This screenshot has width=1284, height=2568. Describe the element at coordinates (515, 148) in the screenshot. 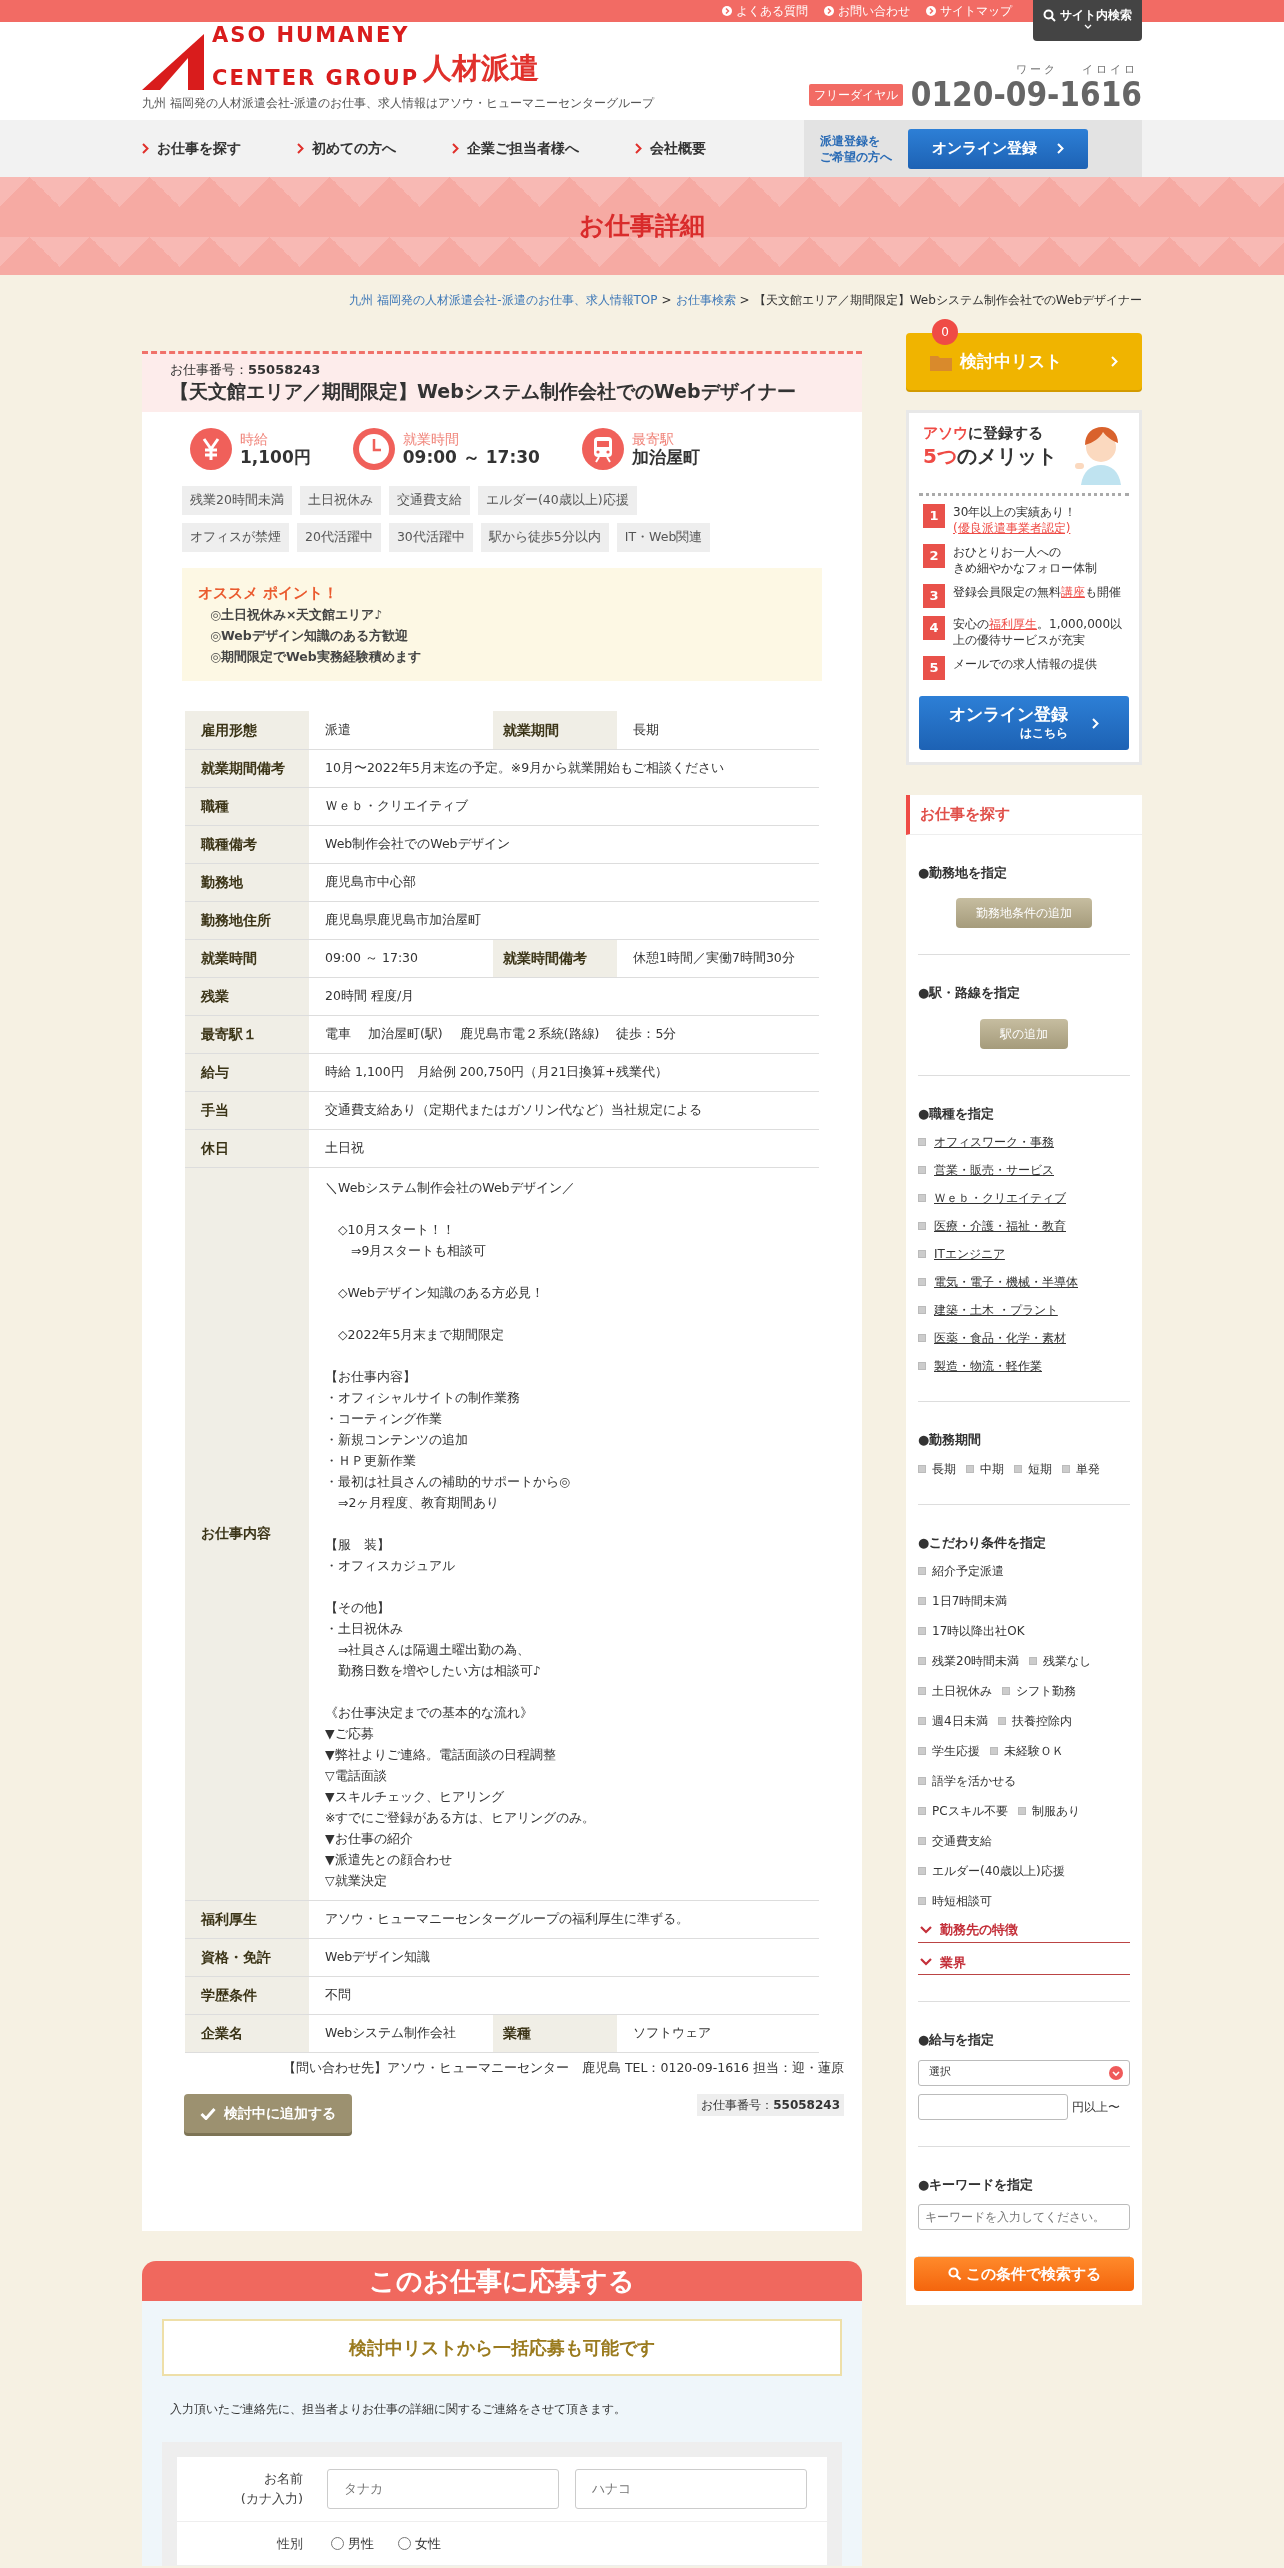

I see `nav-link: 企業ご担当者様へ` at that location.